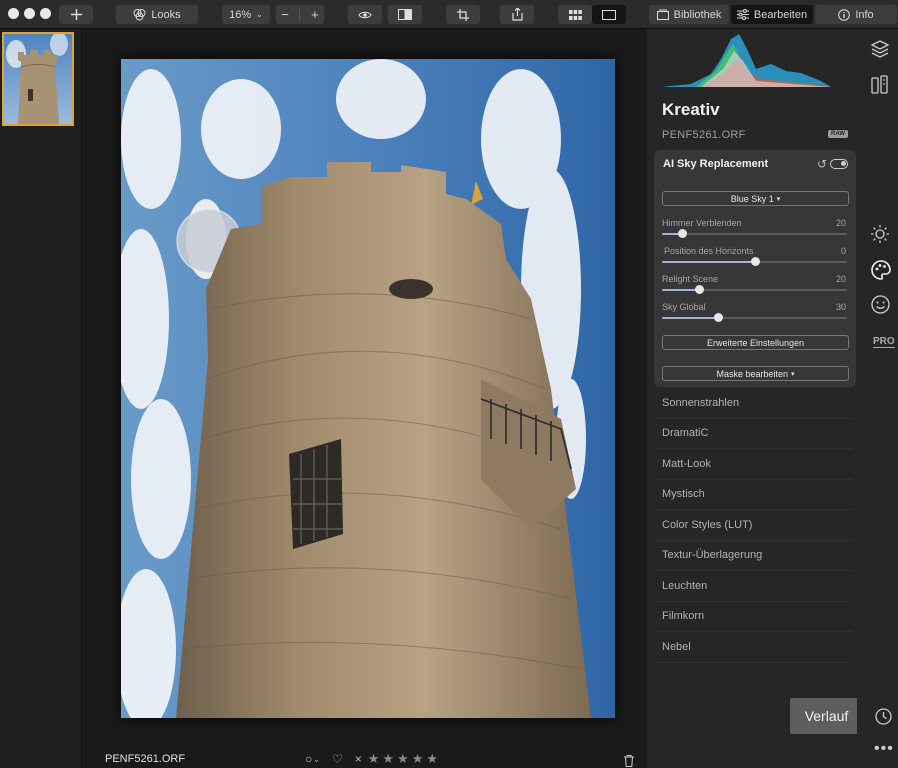 The image size is (898, 768). What do you see at coordinates (883, 716) in the screenshot?
I see `history-clock-icon` at bounding box center [883, 716].